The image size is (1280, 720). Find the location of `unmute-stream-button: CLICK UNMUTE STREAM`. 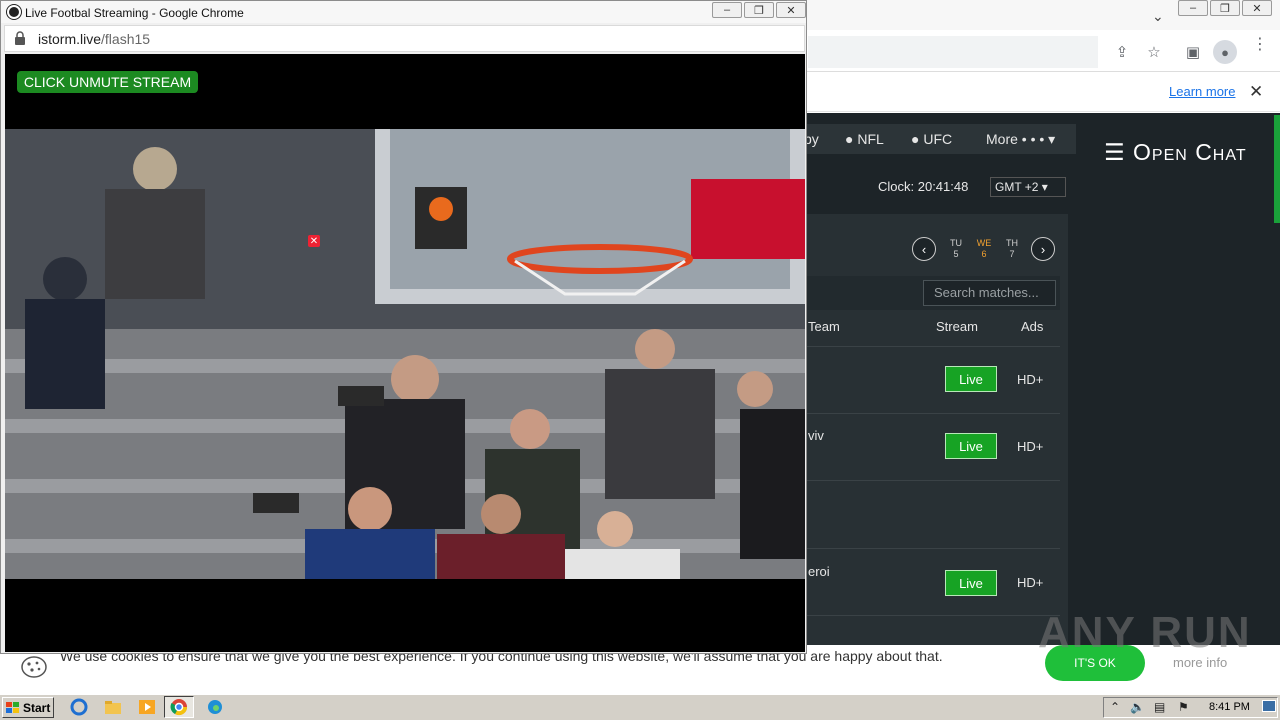

unmute-stream-button: CLICK UNMUTE STREAM is located at coordinates (107, 82).